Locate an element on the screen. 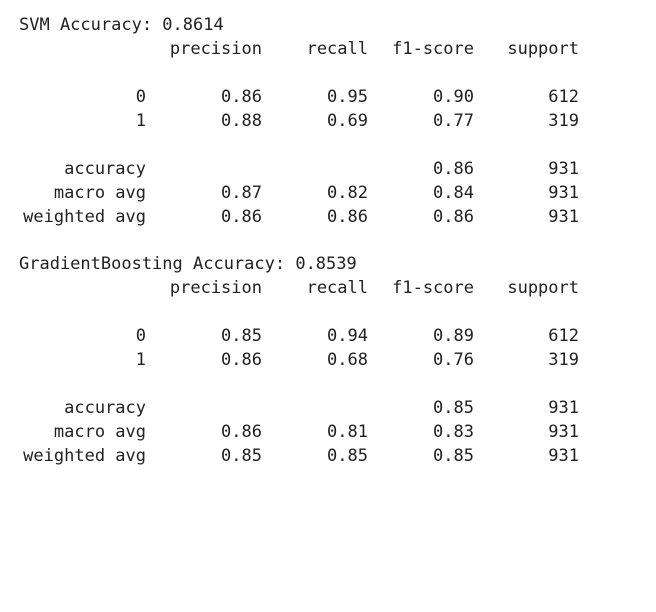  report-title: SVM Accuracy: 0.8614 is located at coordinates (121, 25).